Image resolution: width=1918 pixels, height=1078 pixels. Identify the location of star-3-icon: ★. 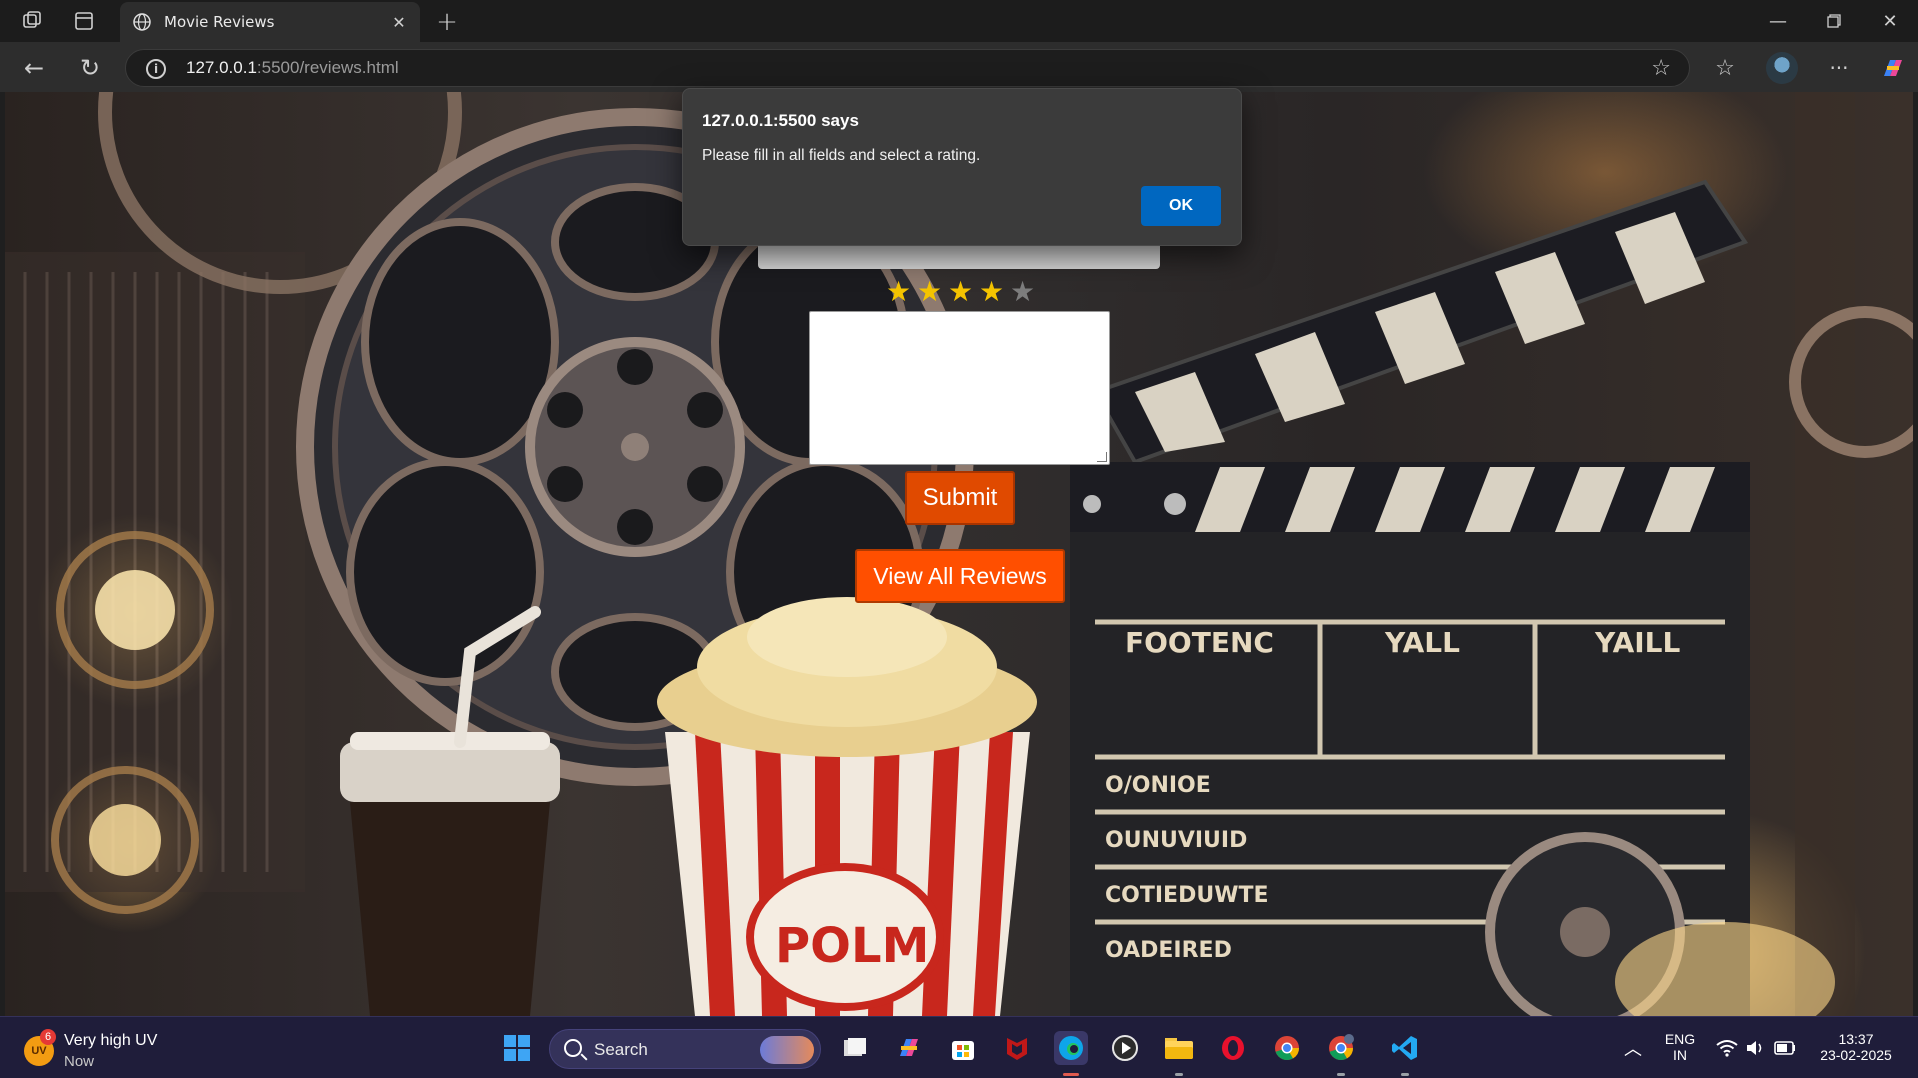
(960, 292).